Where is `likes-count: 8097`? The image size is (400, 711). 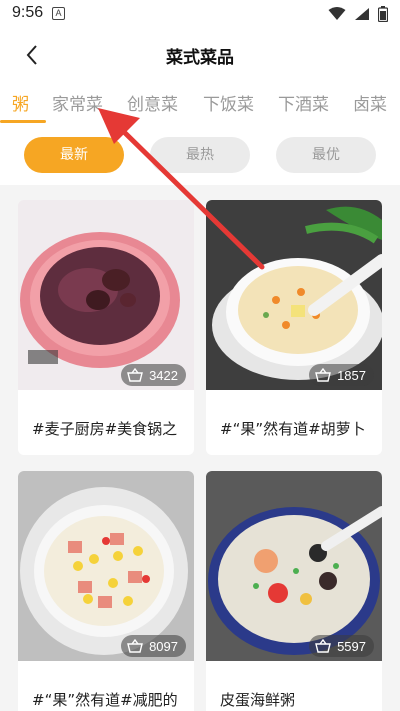
likes-count: 8097 is located at coordinates (163, 646).